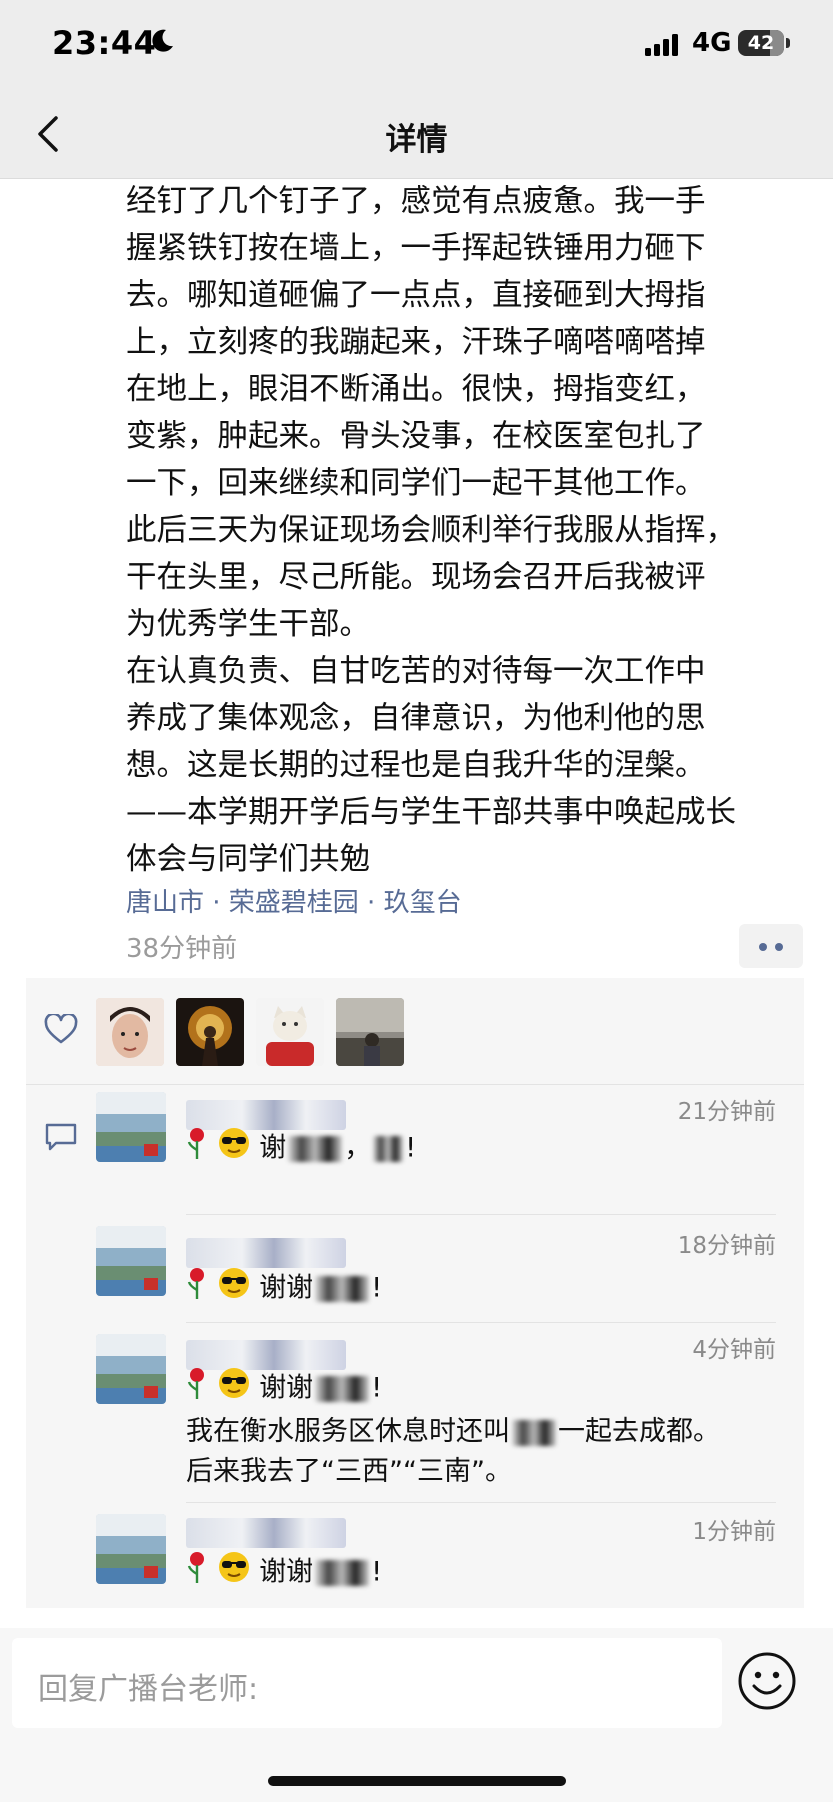 This screenshot has width=833, height=1802. Describe the element at coordinates (348, 1431) in the screenshot. I see `comment-text-part: 我在衡水服务区休息时还叫` at that location.